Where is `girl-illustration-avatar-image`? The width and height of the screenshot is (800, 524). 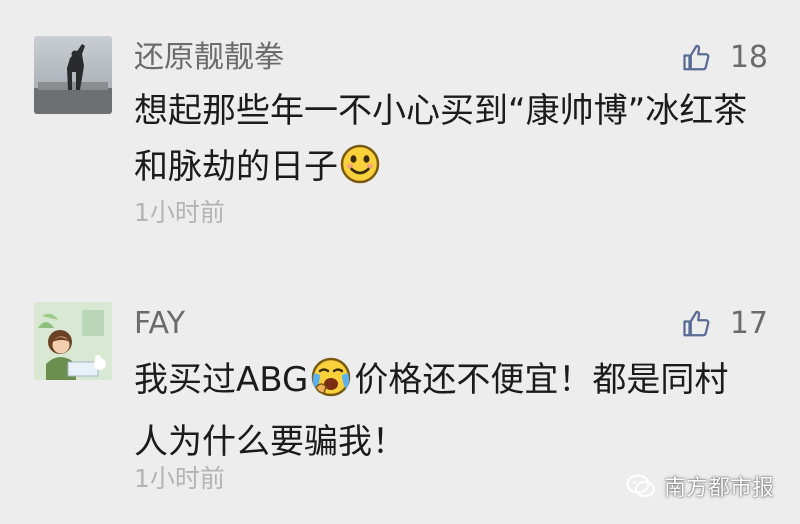 girl-illustration-avatar-image is located at coordinates (73, 341).